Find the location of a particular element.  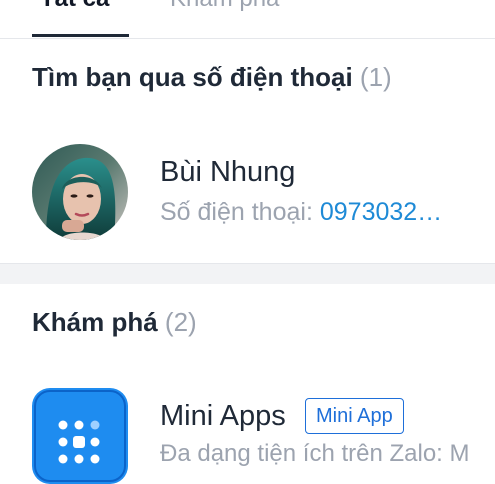

section-divider is located at coordinates (247, 273).